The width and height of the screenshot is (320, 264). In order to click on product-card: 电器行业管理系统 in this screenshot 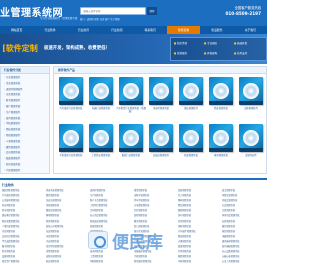, I will do `click(101, 99)`.